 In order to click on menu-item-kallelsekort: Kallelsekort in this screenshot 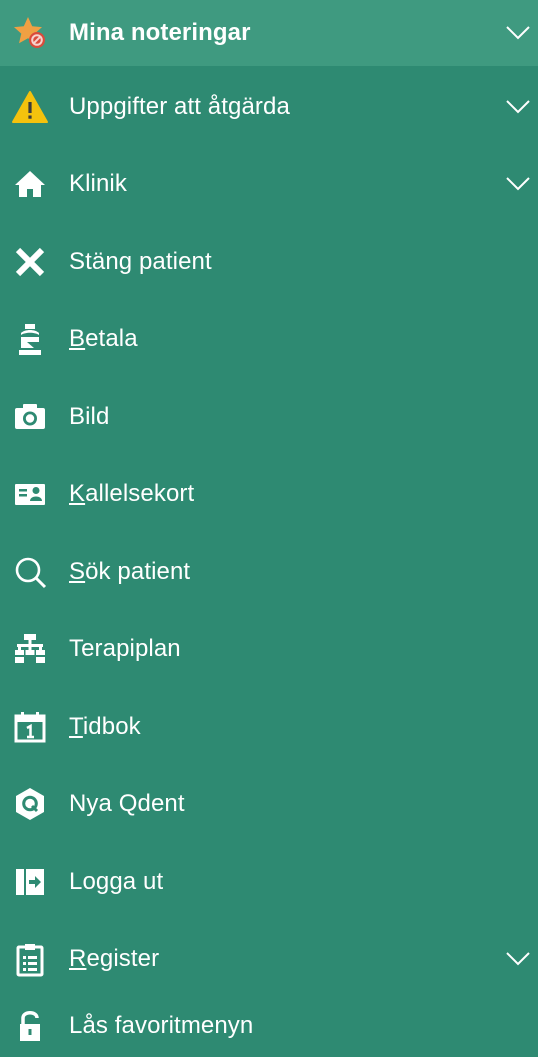, I will do `click(269, 495)`.